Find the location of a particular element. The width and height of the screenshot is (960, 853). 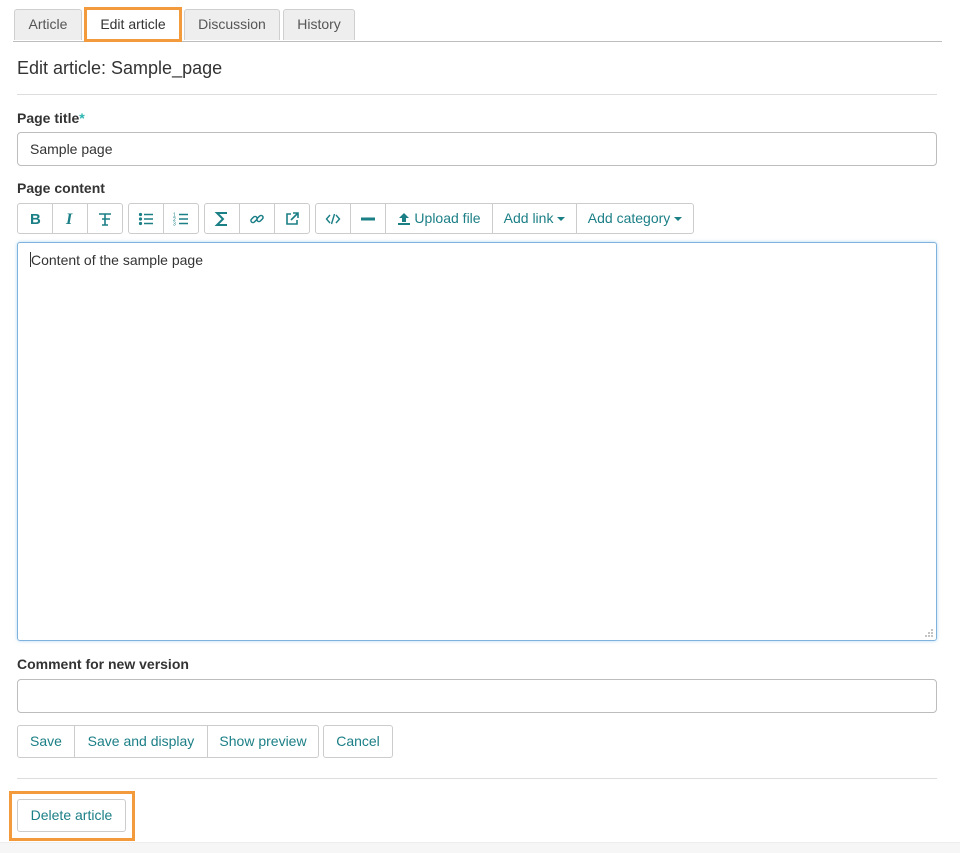

code-icon is located at coordinates (333, 219).